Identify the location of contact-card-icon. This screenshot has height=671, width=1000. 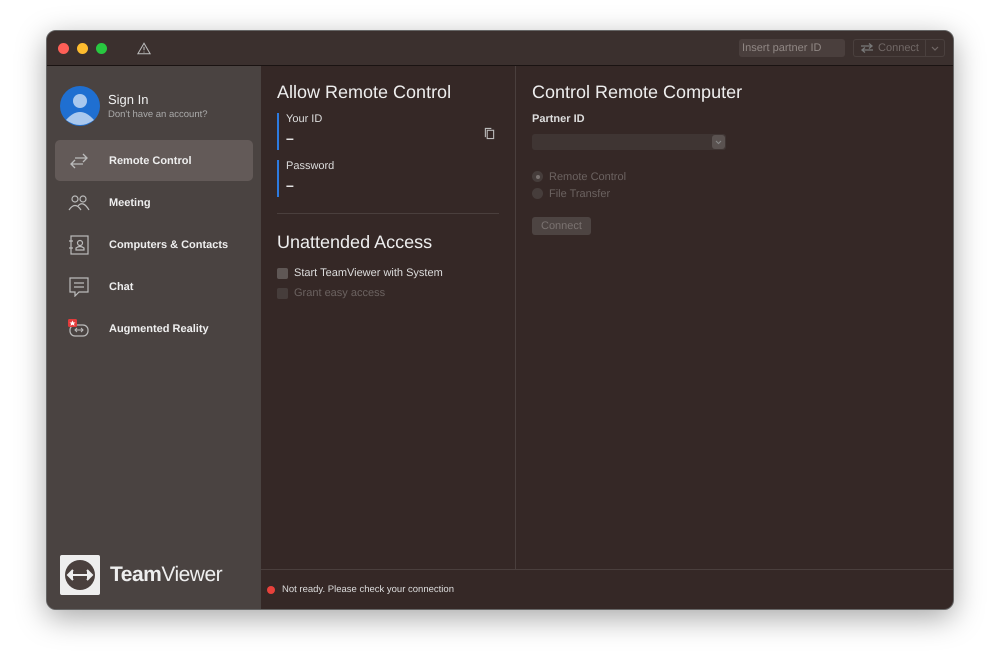
(79, 244).